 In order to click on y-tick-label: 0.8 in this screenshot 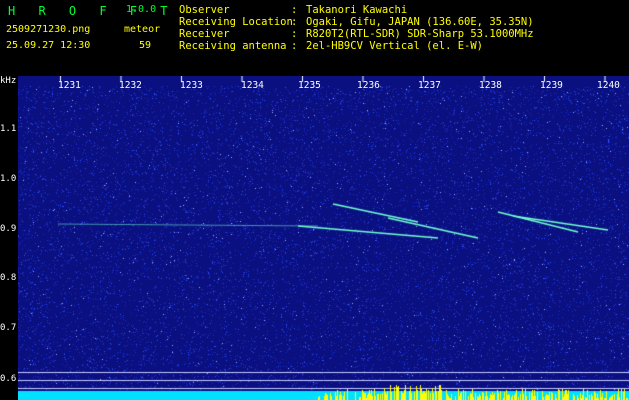, I will do `click(8, 278)`.